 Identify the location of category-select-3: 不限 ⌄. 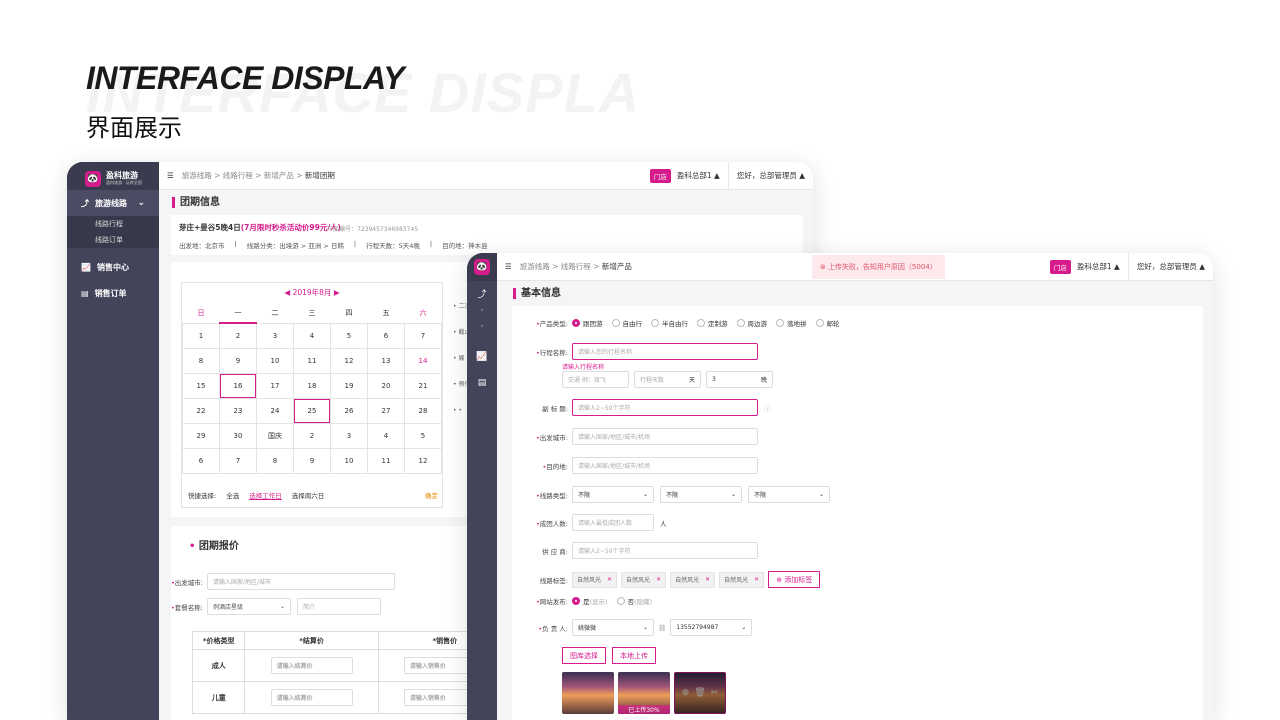
(789, 494).